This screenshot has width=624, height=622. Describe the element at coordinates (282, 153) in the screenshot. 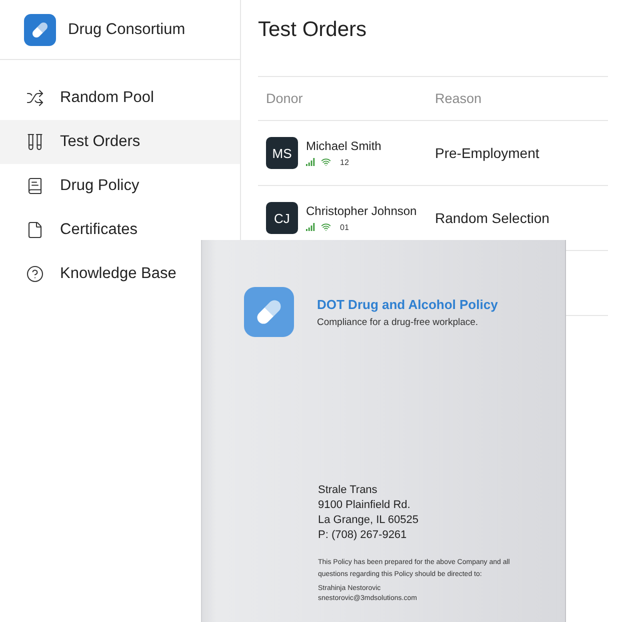

I see `avatar: MS` at that location.